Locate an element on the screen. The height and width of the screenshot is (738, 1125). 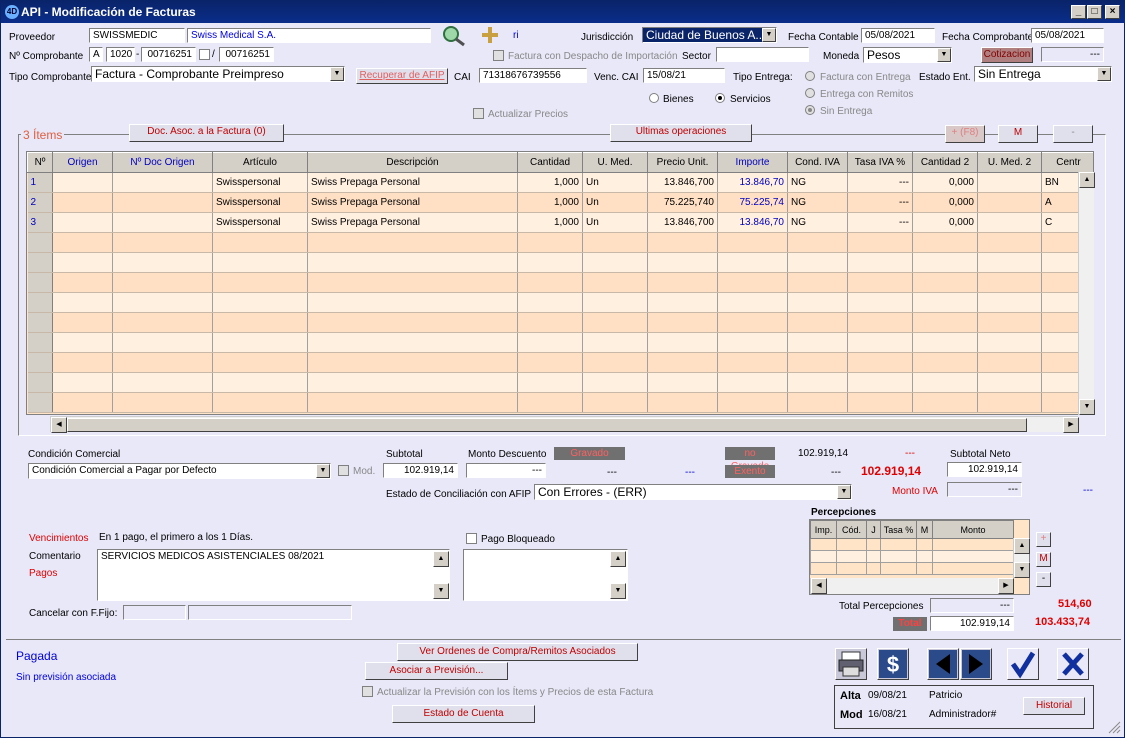
actualizar-precios-checkbox is located at coordinates (478, 113).